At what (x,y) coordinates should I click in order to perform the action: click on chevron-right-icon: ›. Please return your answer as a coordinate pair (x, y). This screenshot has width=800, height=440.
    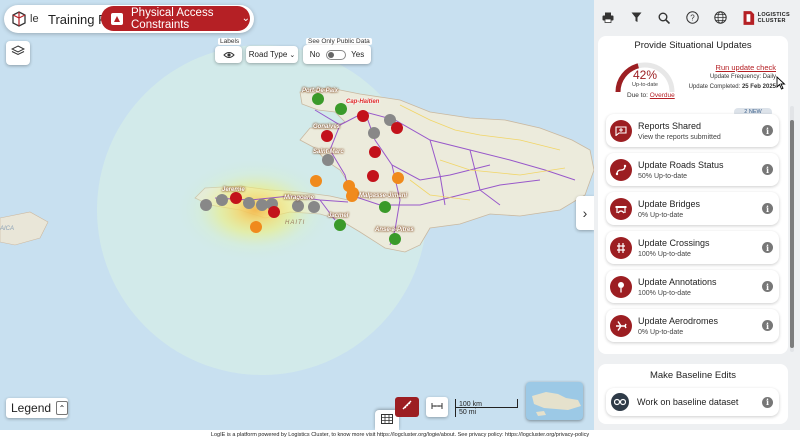
    Looking at the image, I should click on (585, 213).